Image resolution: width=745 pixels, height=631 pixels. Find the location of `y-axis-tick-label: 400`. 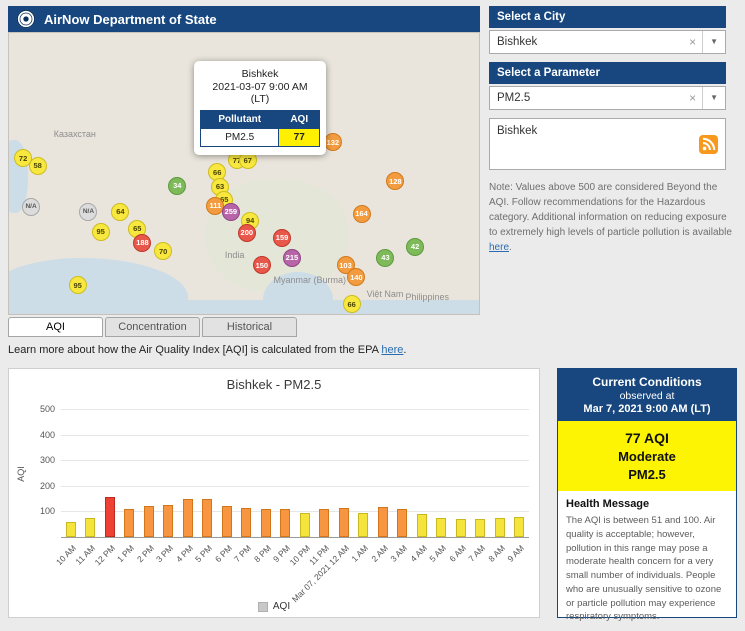

y-axis-tick-label: 400 is located at coordinates (47, 434).